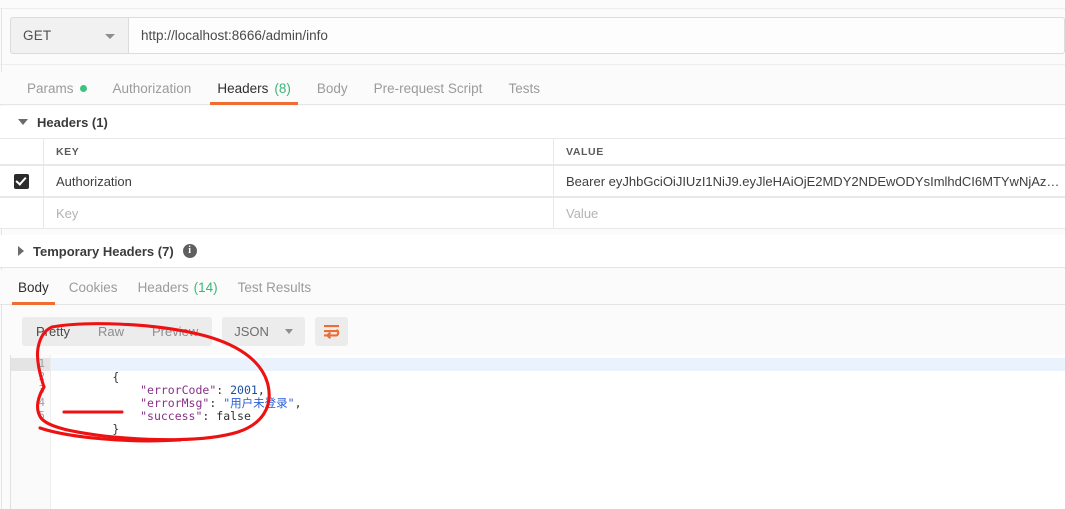 This screenshot has height=509, width=1065. I want to click on header-value-column: VALUE, so click(809, 151).